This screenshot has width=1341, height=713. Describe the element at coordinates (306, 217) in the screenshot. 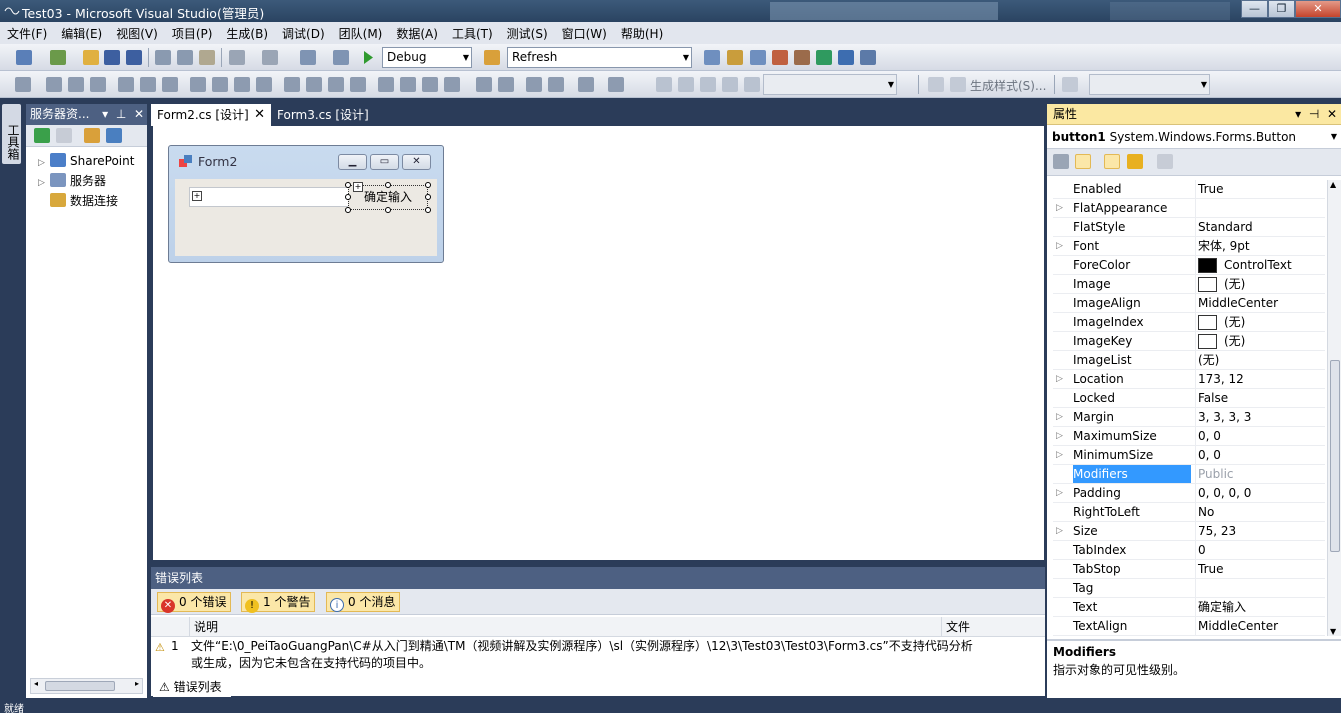

I see `form-client-area: + 确定输入 +` at that location.